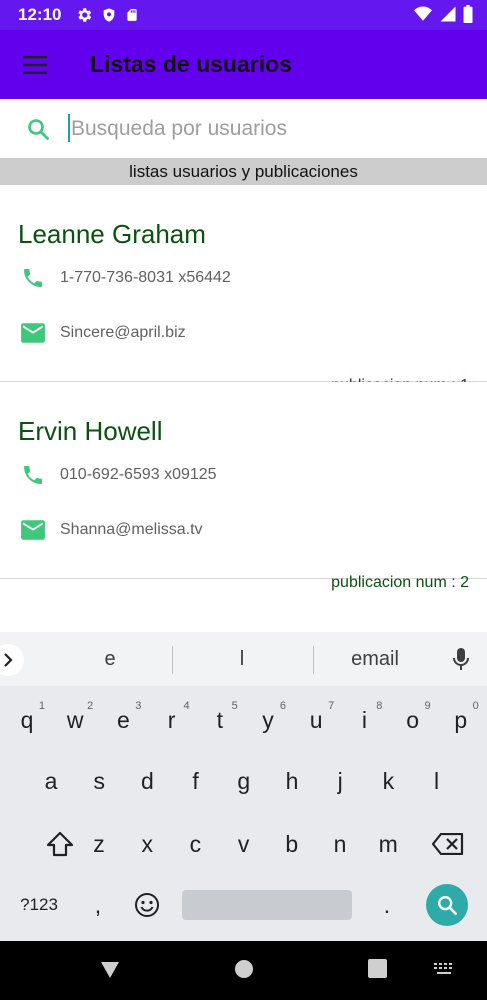  I want to click on status-time: 12:10, so click(40, 14).